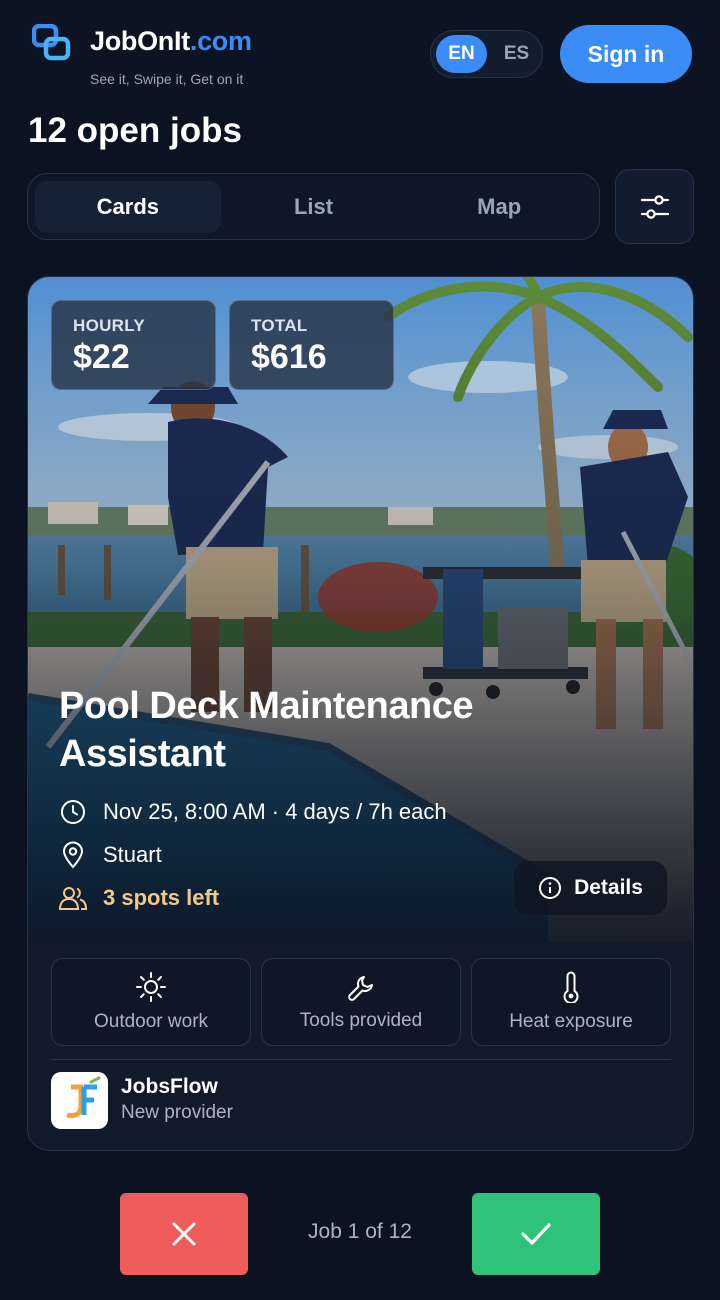 The height and width of the screenshot is (1300, 720). I want to click on spots-text: 3 spots left, so click(161, 897).